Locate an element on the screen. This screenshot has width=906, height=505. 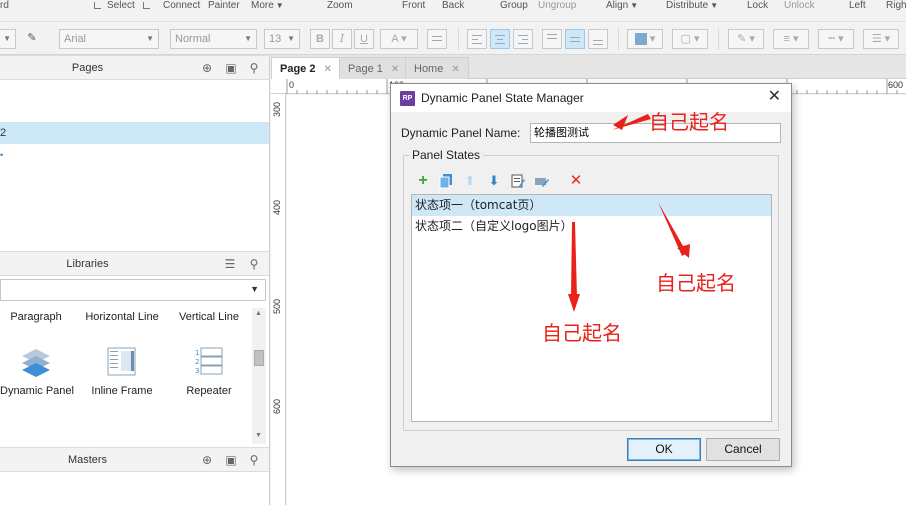
italic-icon: I is located at coordinates (342, 39).